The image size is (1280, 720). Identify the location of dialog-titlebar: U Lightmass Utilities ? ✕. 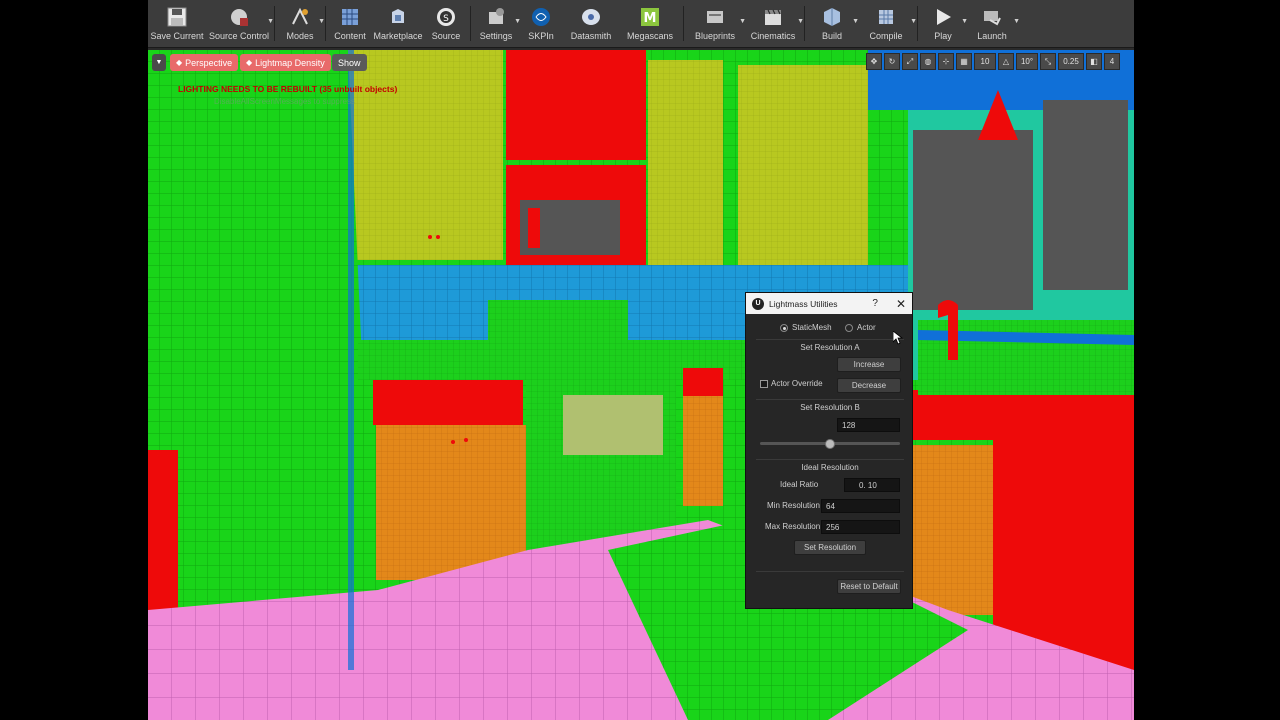
(829, 303).